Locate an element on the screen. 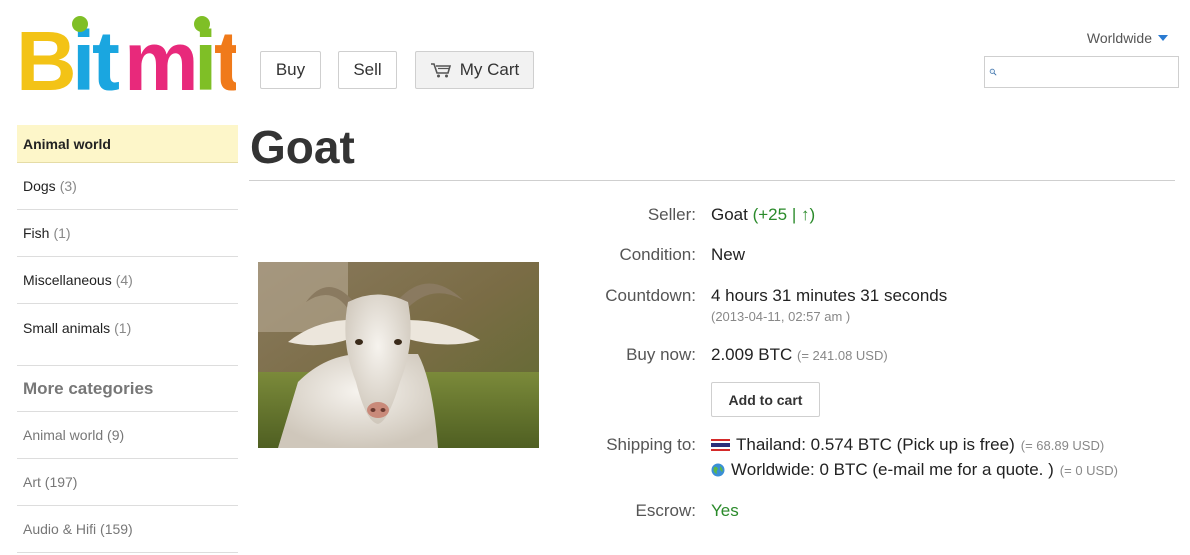 The image size is (1190, 555). sidebar-item-small-animals: Small animals (1) is located at coordinates (127, 327).